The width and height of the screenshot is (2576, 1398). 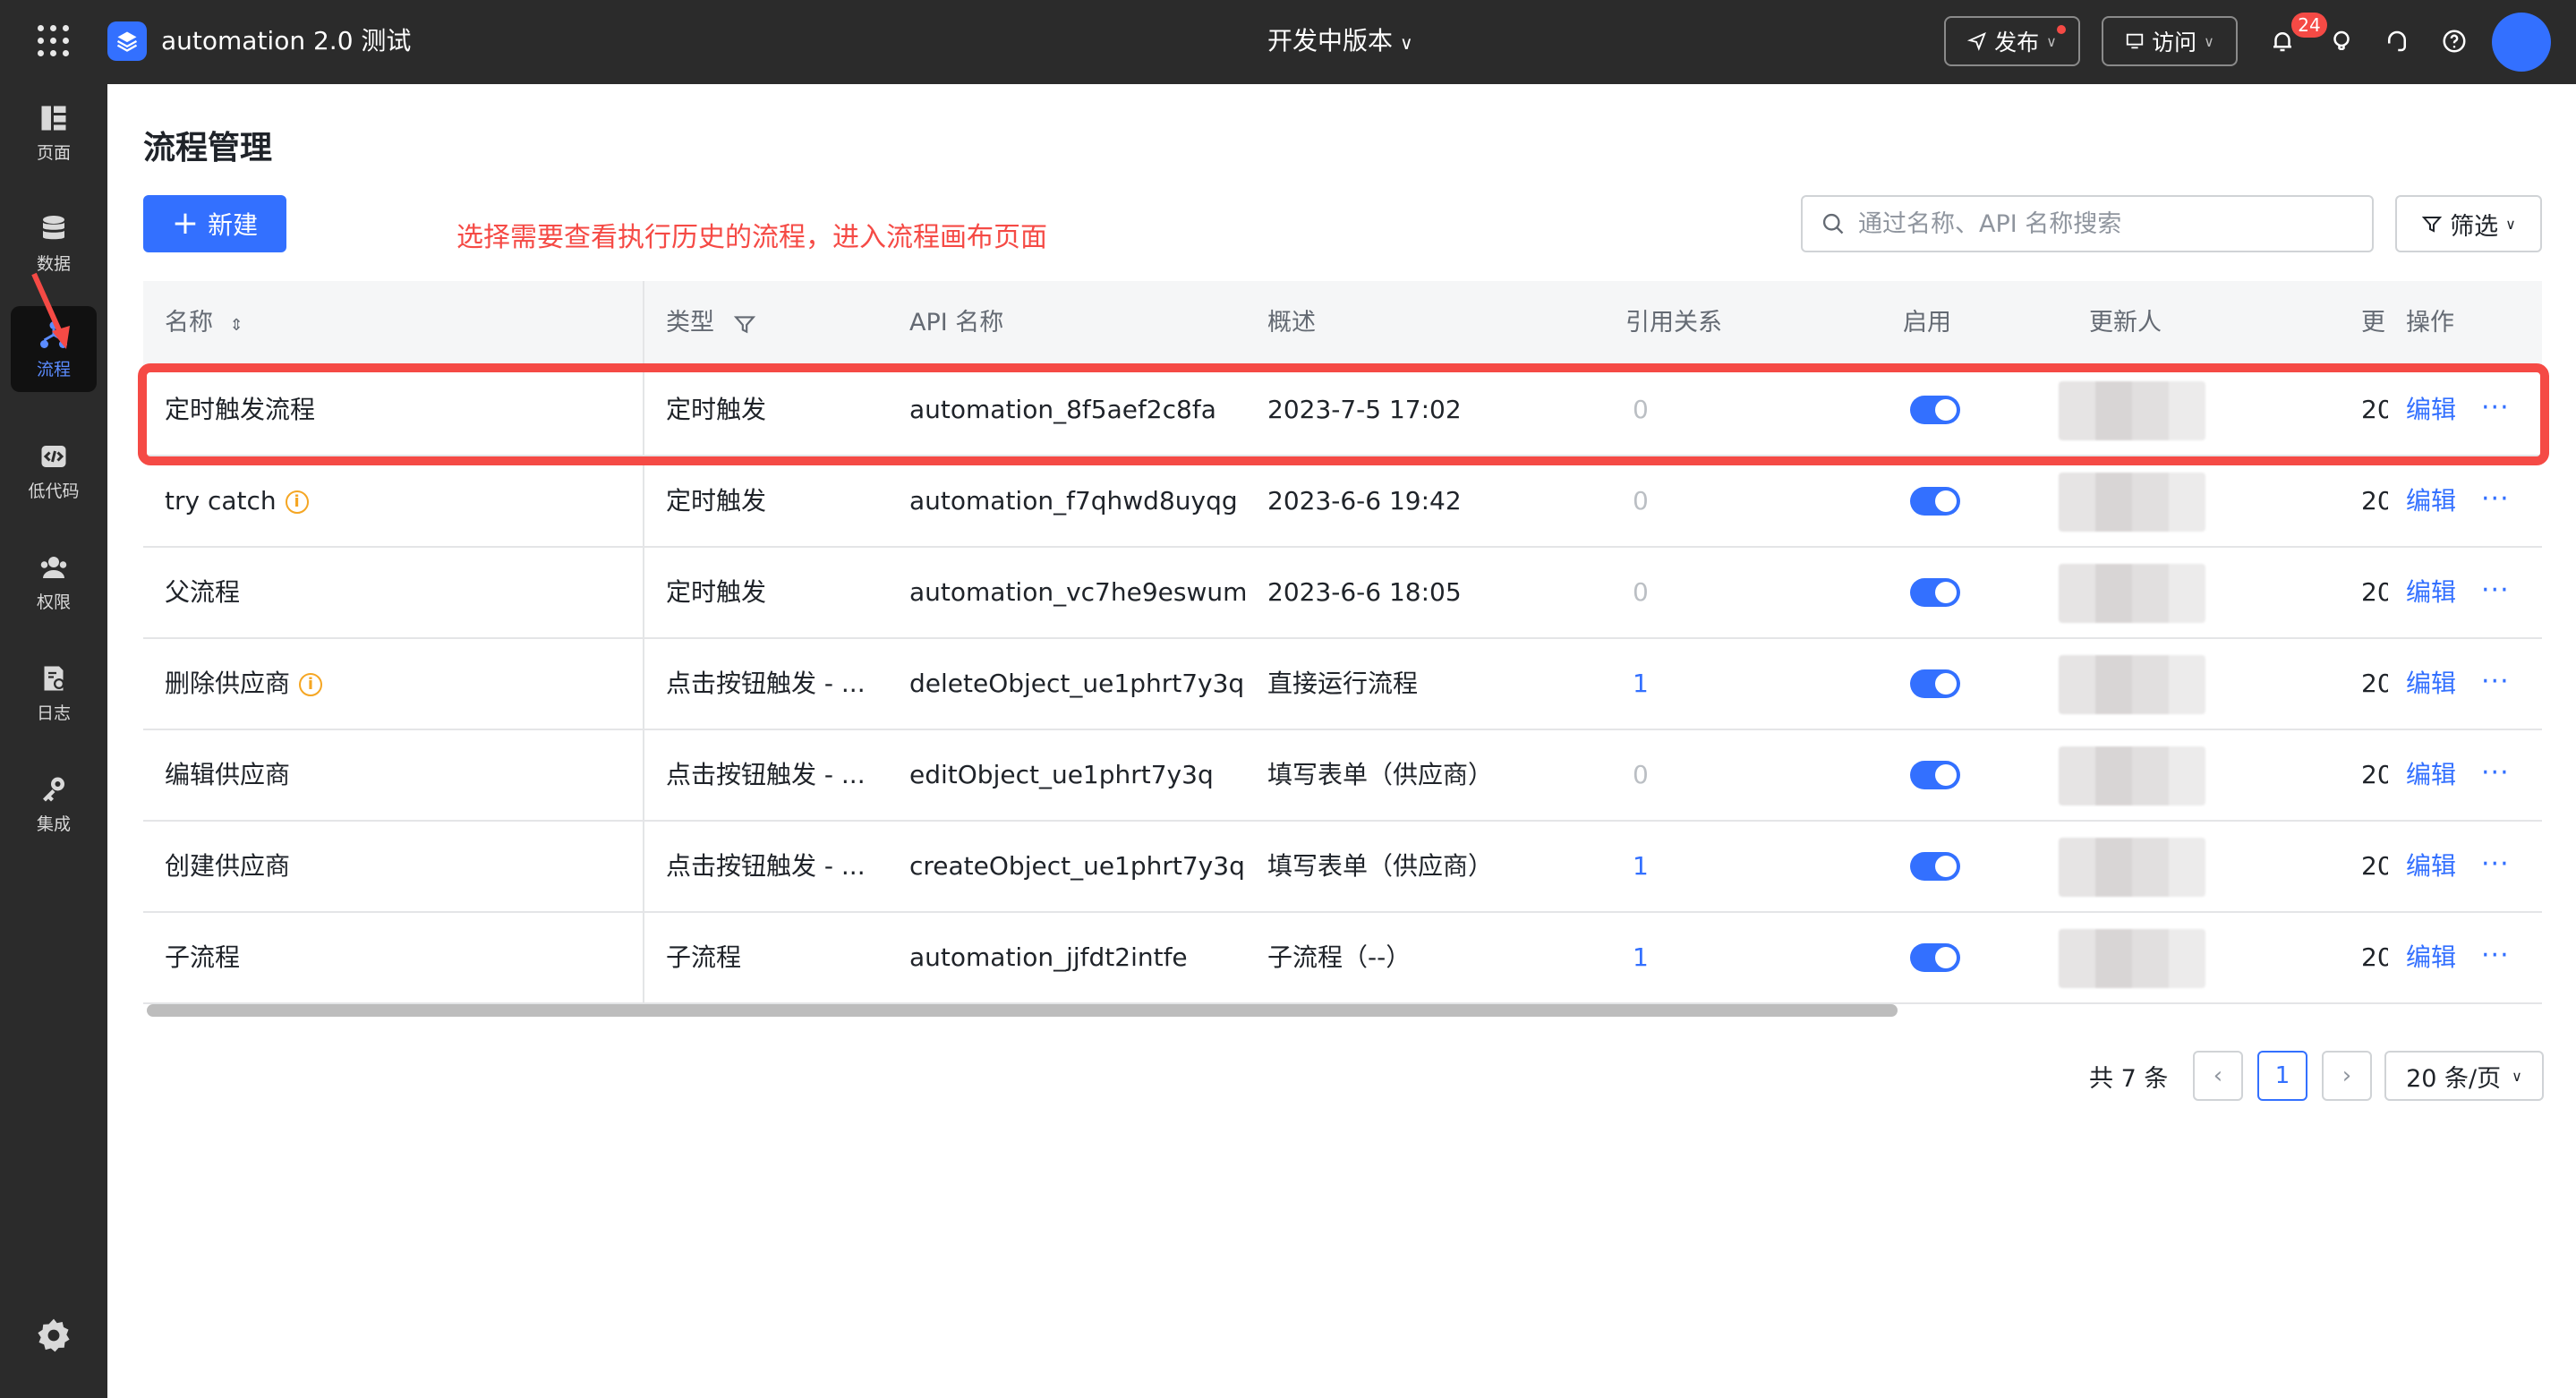 What do you see at coordinates (54, 349) in the screenshot?
I see `sidebar-item-workflow: 流程` at bounding box center [54, 349].